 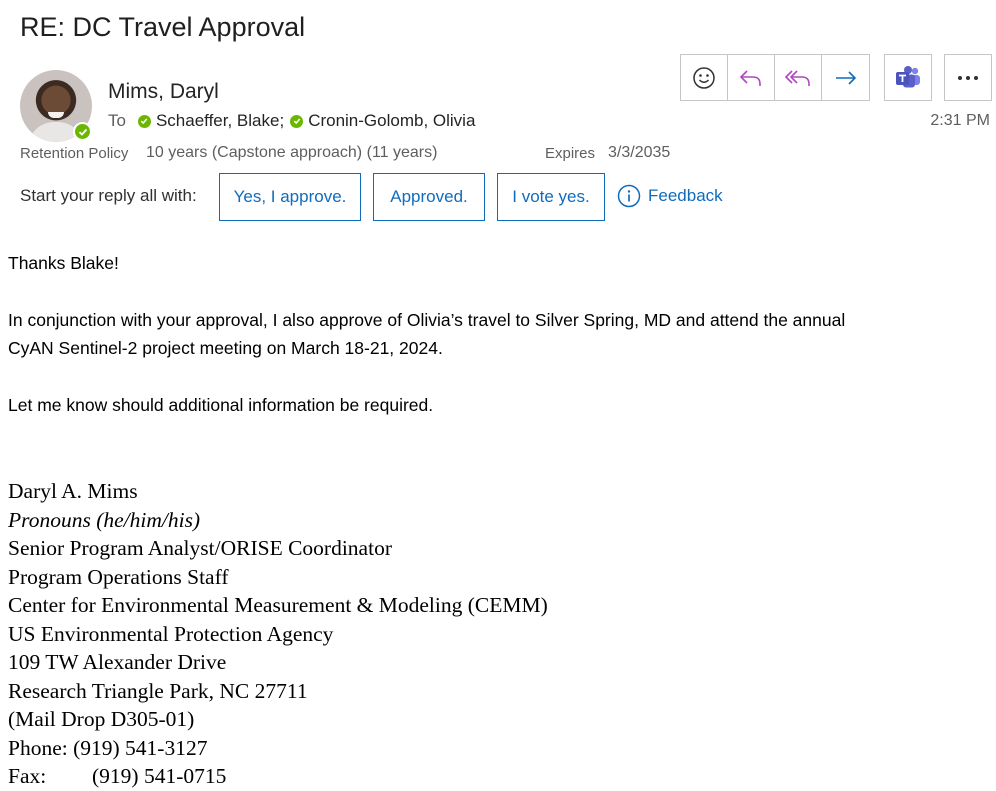 What do you see at coordinates (27, 776) in the screenshot?
I see `signature-fax-label: Fax:` at bounding box center [27, 776].